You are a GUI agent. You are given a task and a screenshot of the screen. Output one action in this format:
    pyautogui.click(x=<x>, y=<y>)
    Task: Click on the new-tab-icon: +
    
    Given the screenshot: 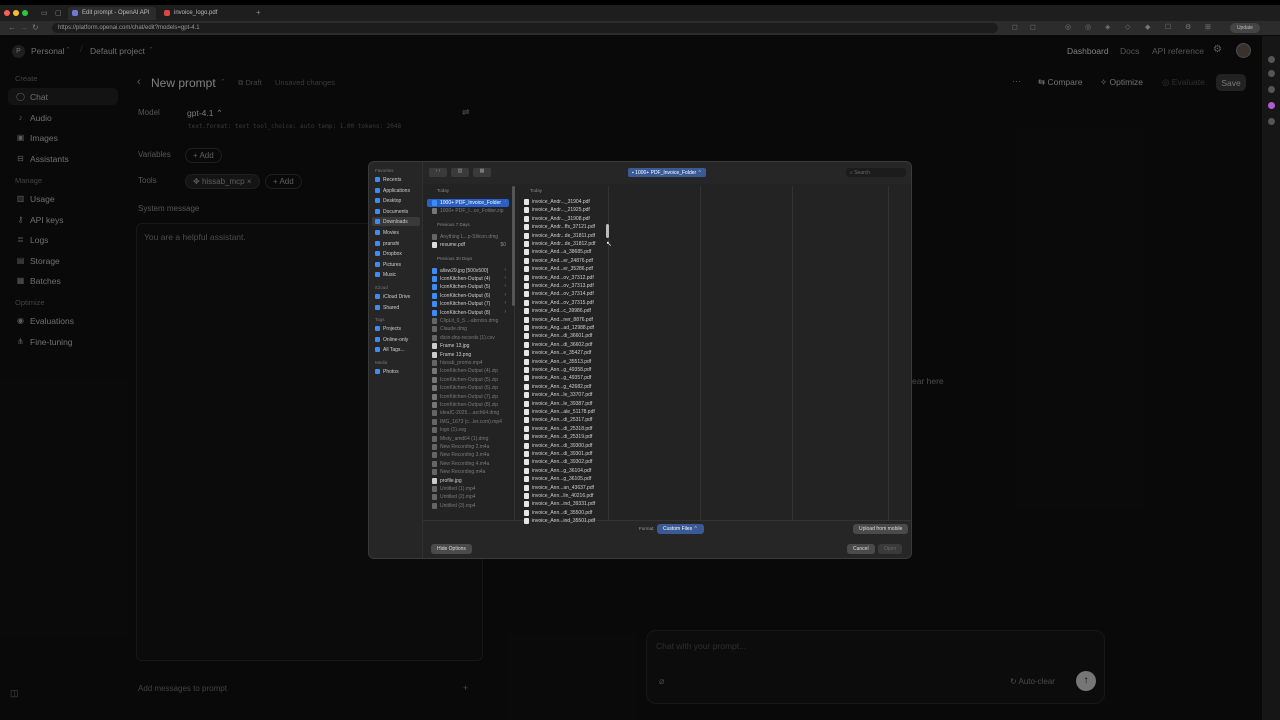 What is the action you would take?
    pyautogui.click(x=258, y=12)
    